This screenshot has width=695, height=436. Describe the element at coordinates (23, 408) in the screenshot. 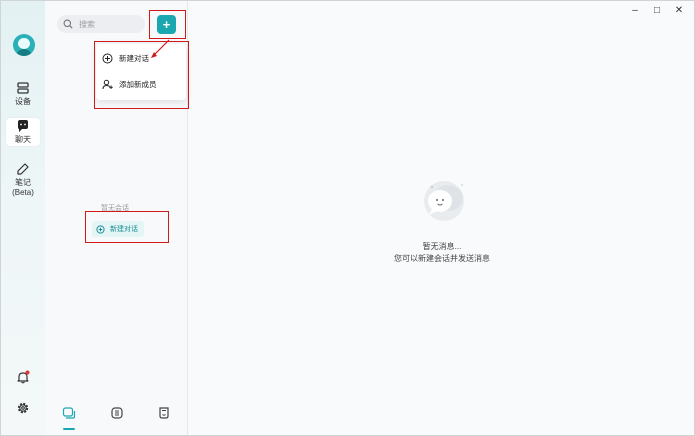

I see `gear-icon` at that location.